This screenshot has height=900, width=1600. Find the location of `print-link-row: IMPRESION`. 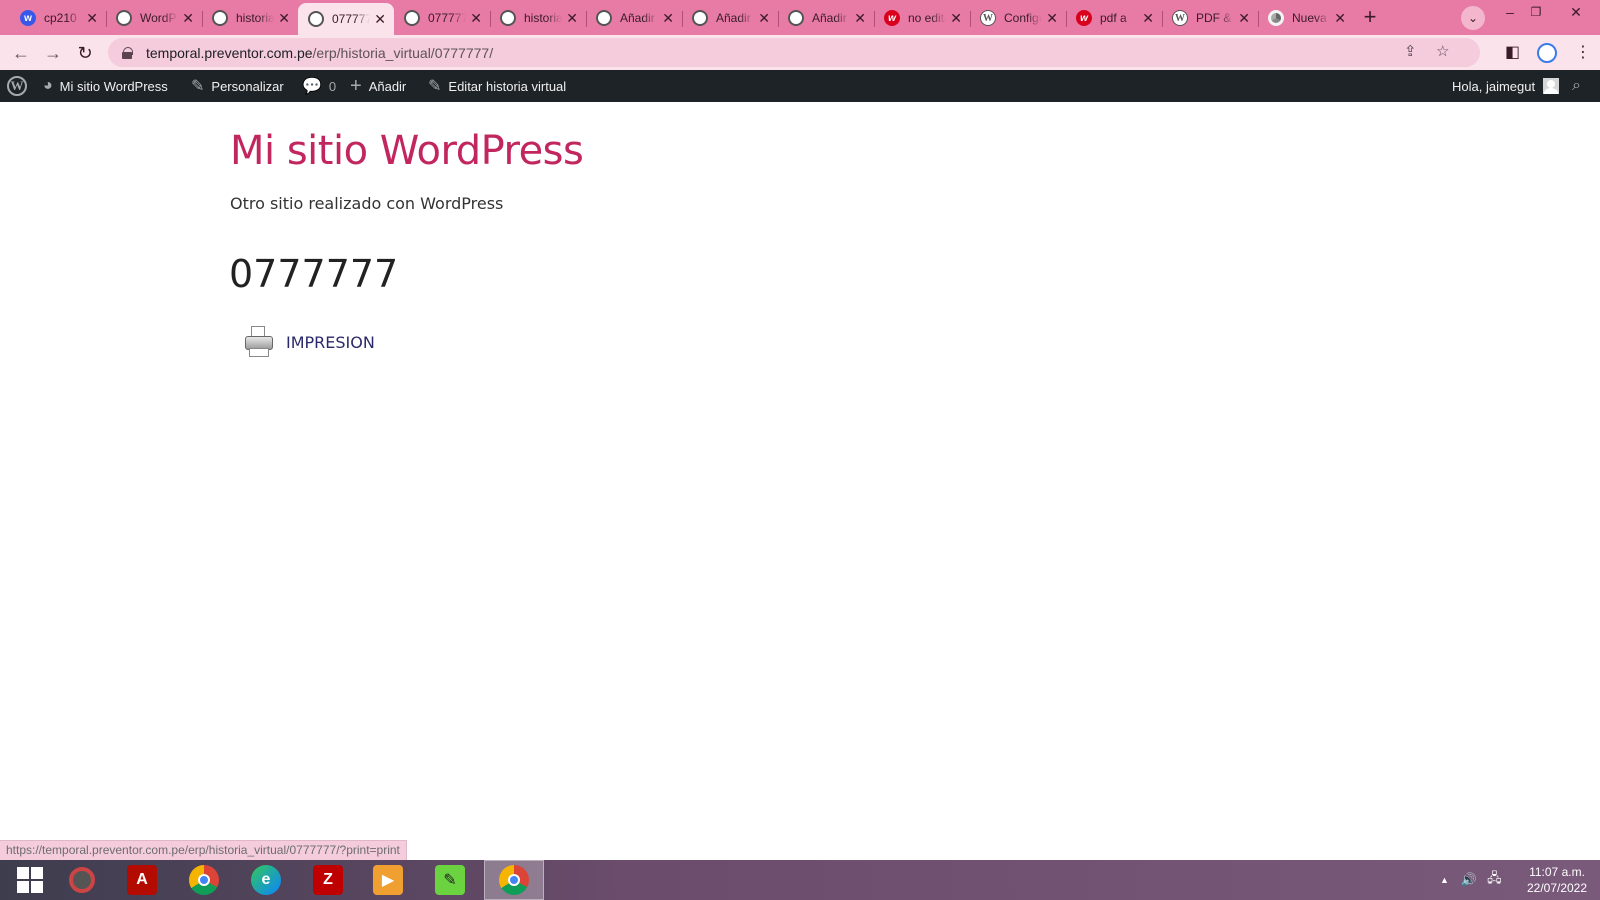

print-link-row: IMPRESION is located at coordinates (309, 342).